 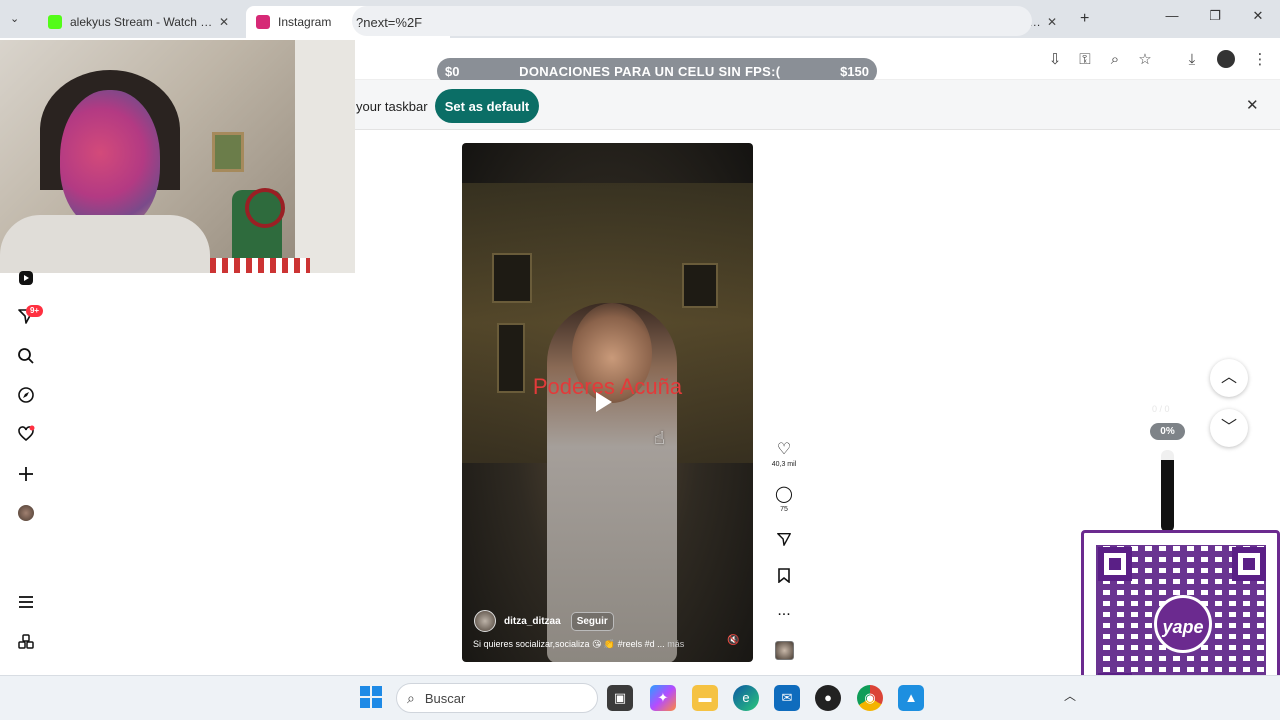 What do you see at coordinates (389, 22) in the screenshot?
I see `url-text: ?next=%2F` at bounding box center [389, 22].